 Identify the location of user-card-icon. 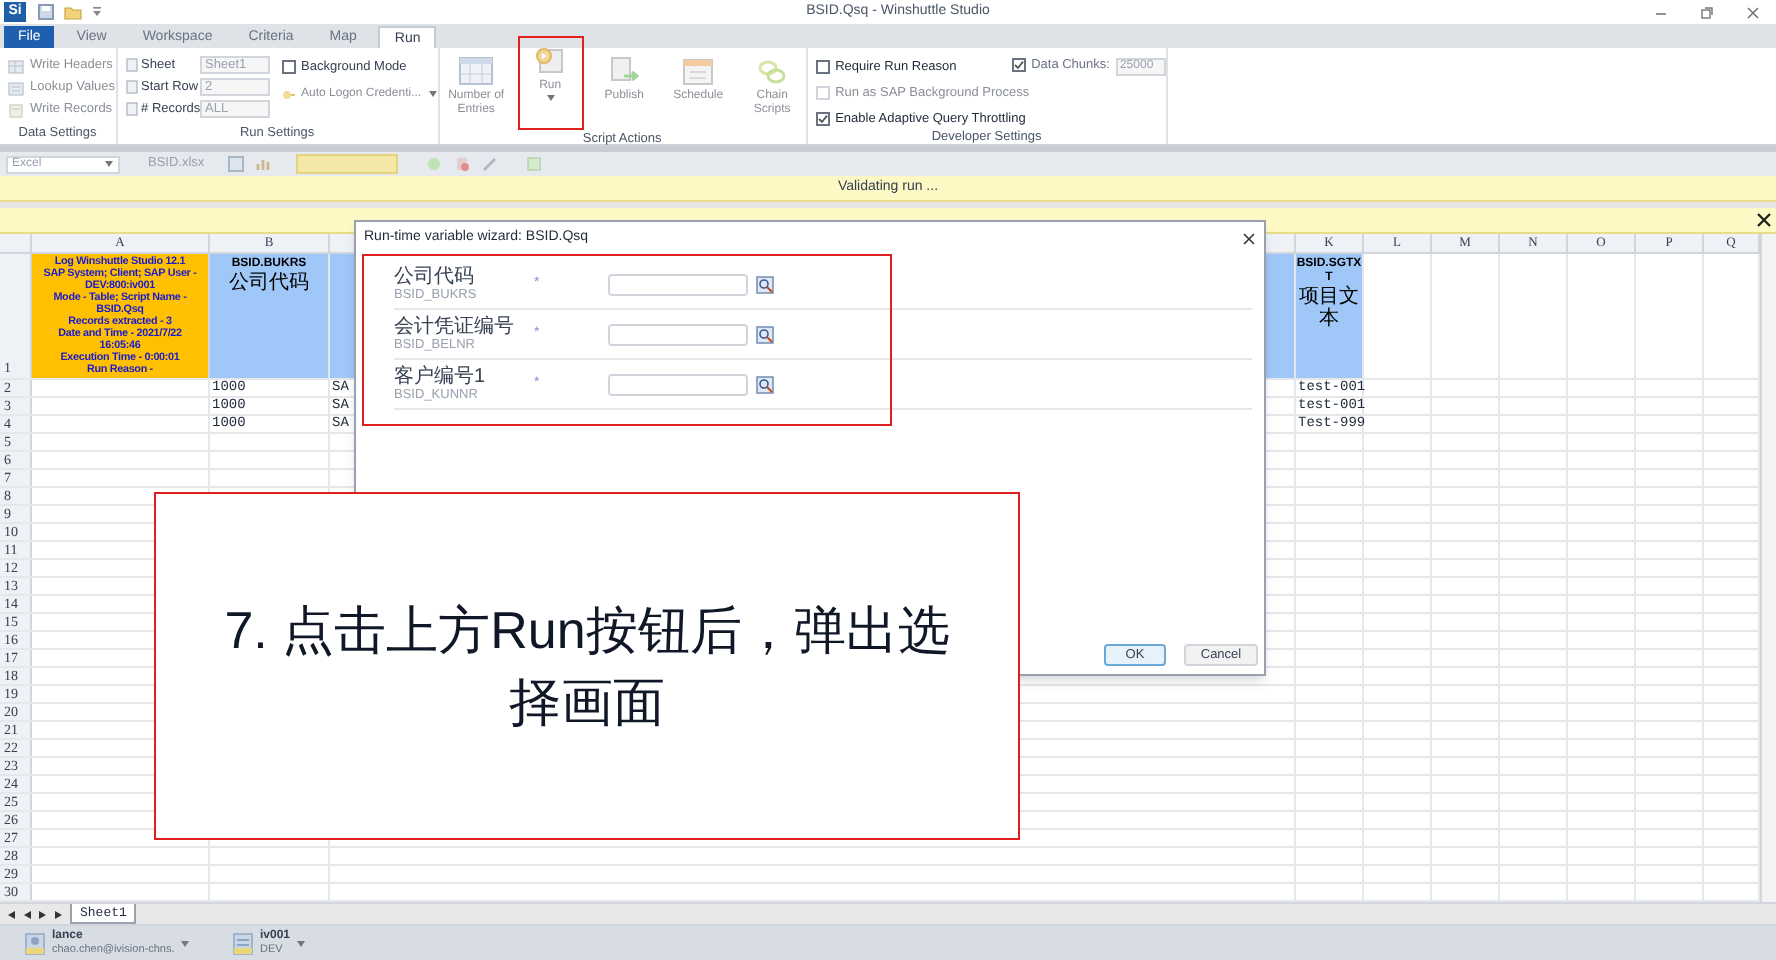
(35, 943).